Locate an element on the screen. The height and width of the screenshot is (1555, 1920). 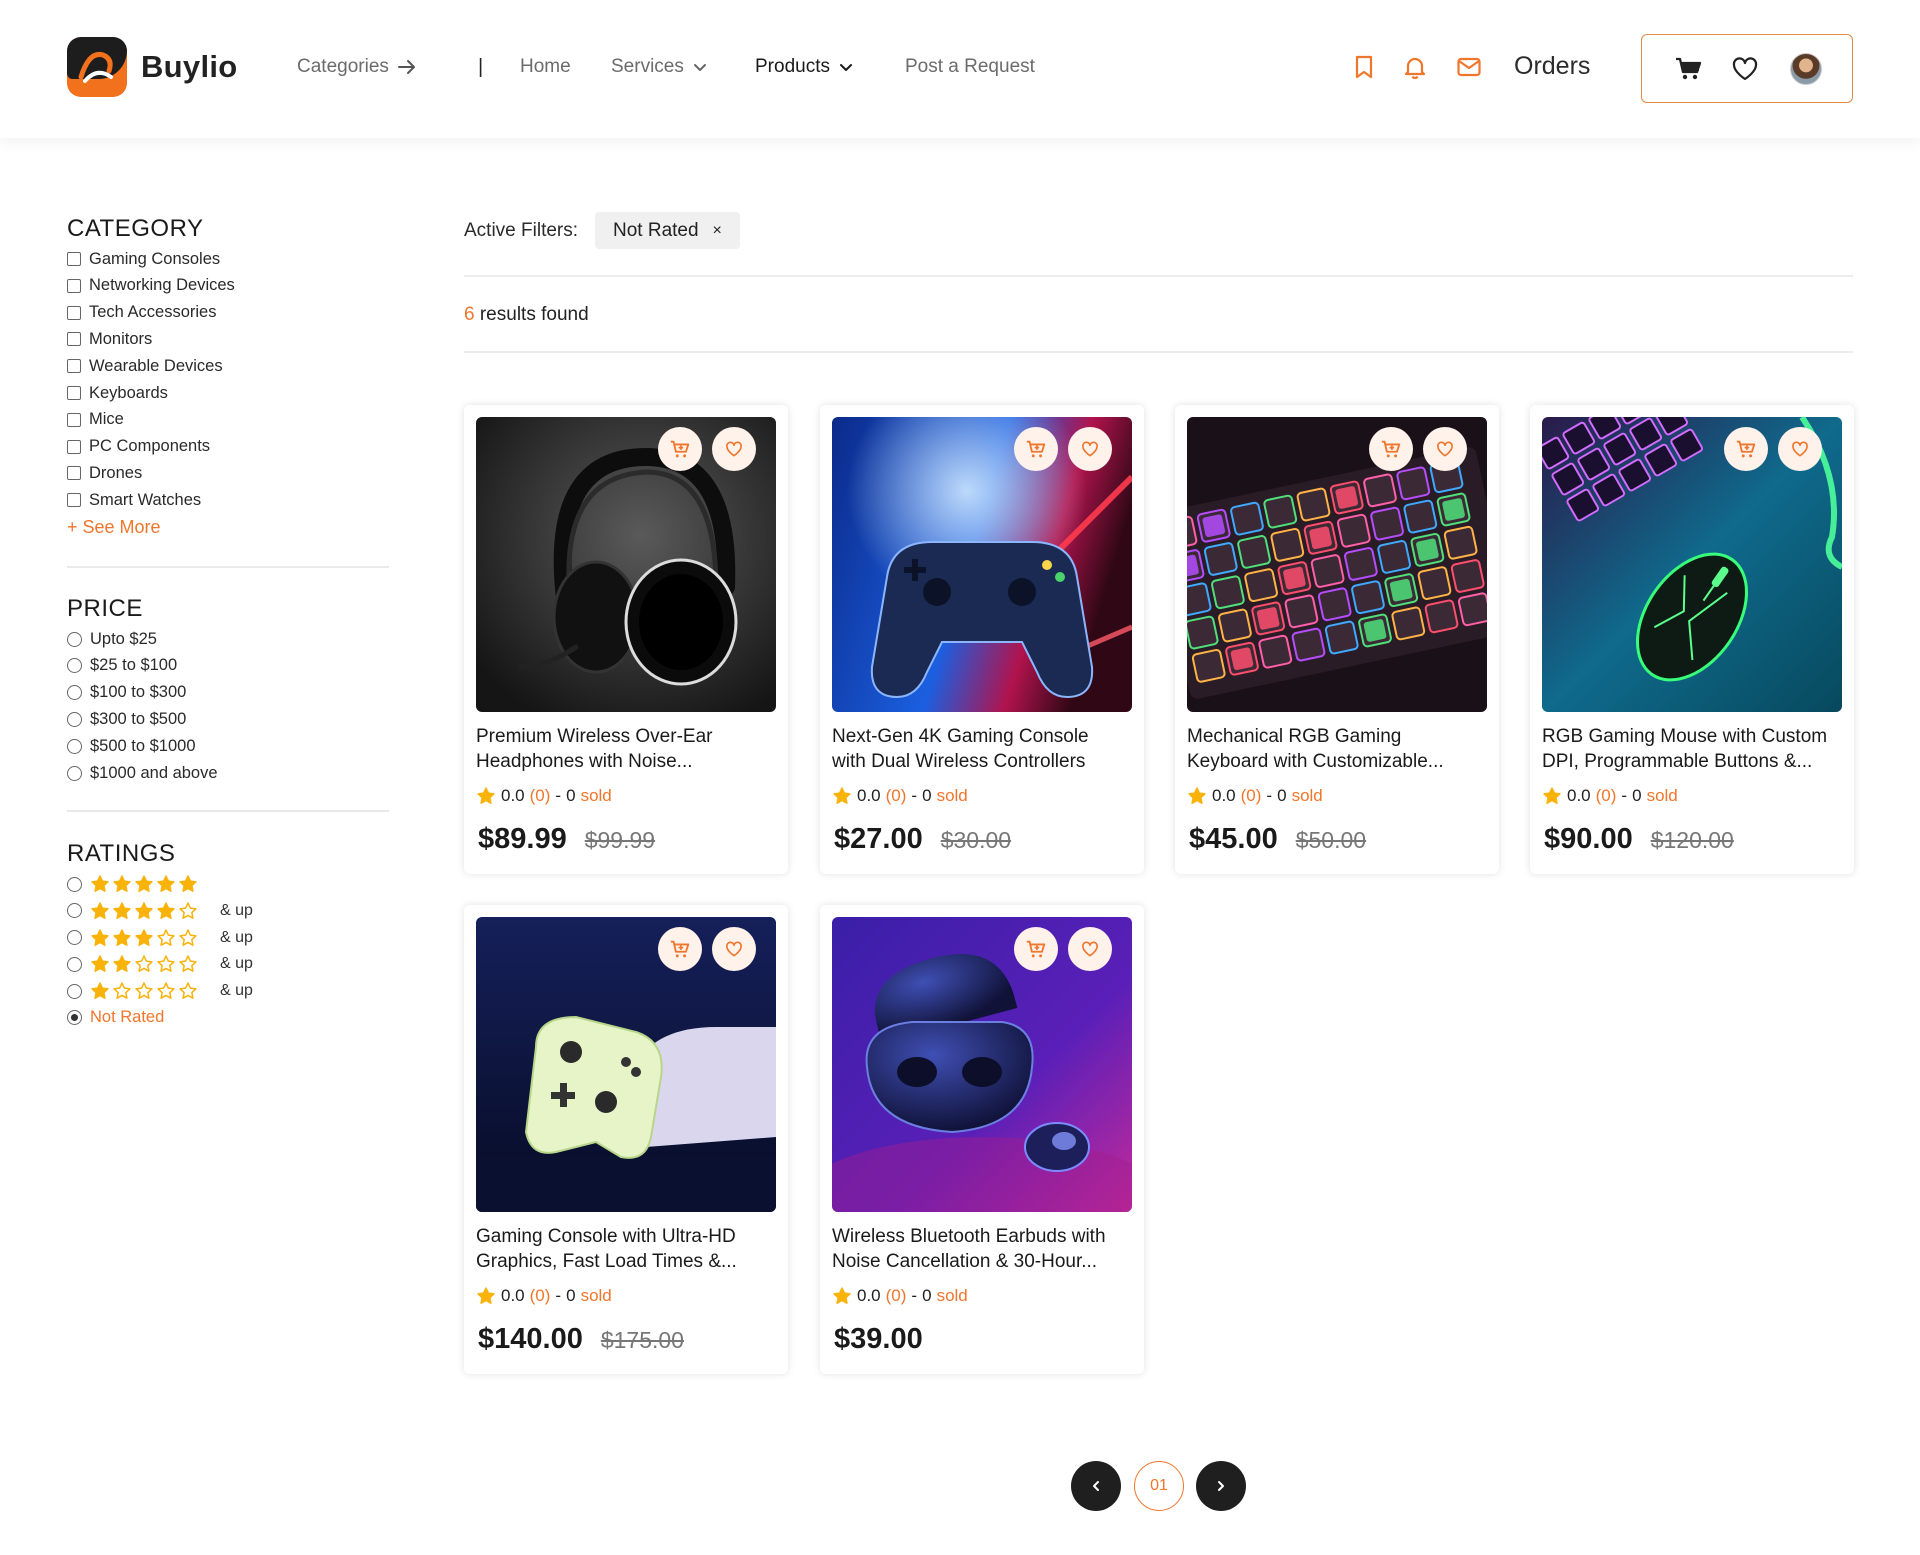
nav-services: Services is located at coordinates (659, 67).